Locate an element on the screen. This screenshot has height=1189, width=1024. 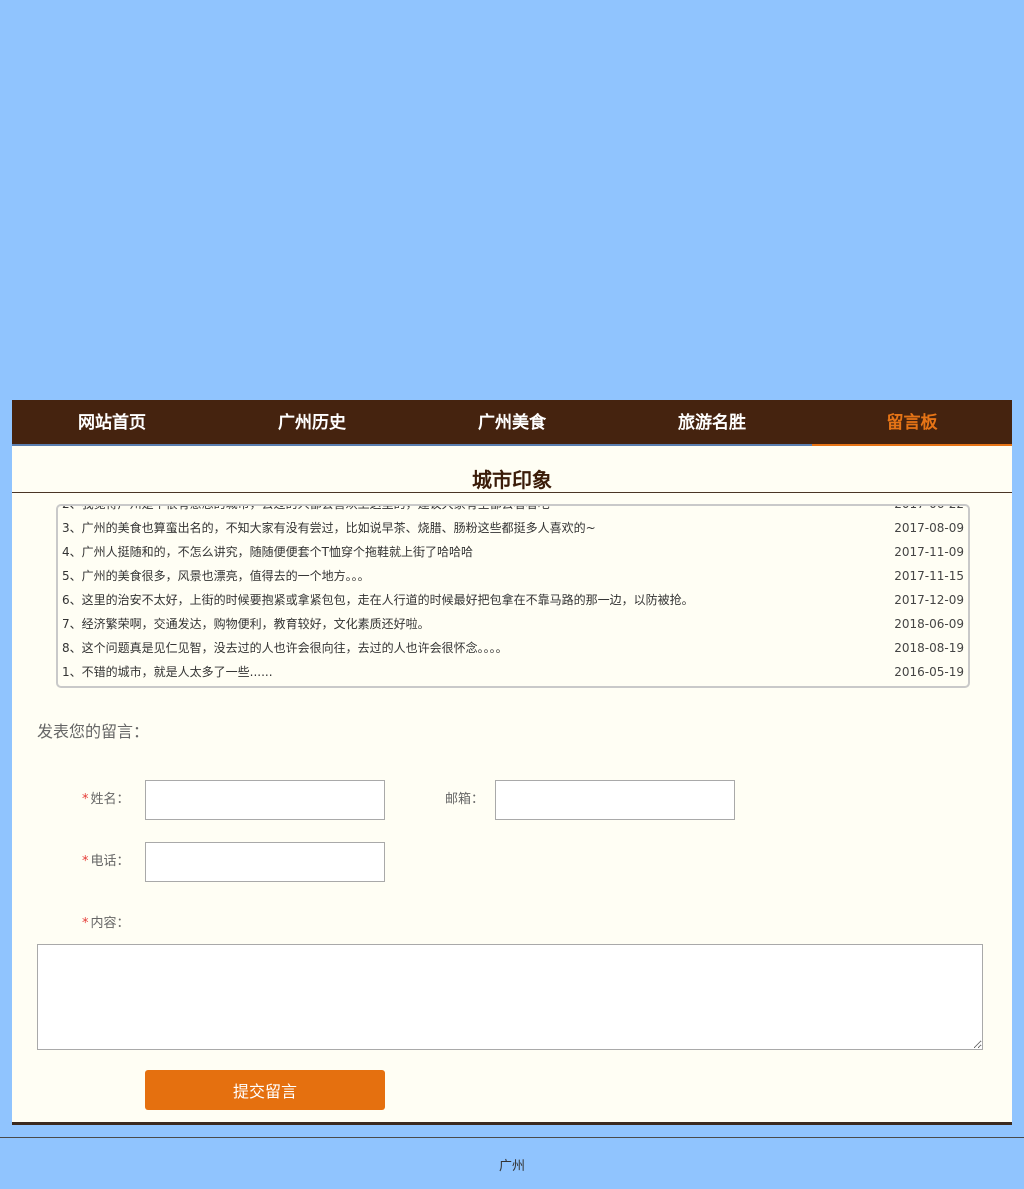
name-label: * 姓名： is located at coordinates (106, 799).